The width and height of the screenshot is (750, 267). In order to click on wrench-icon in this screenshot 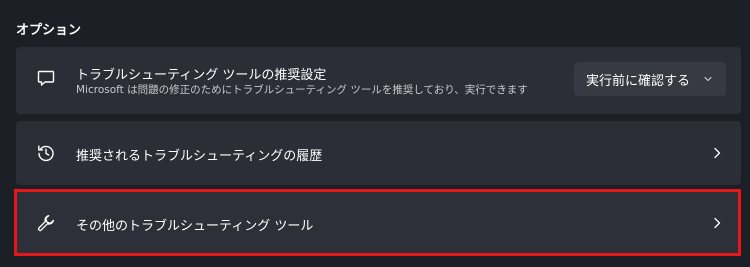, I will do `click(46, 223)`.